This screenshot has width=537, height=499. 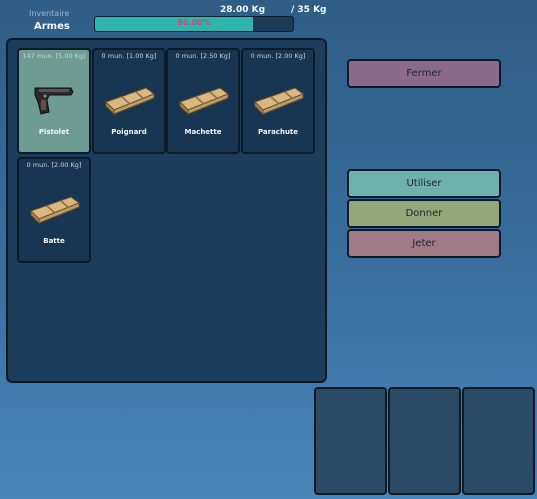 I want to click on item-slot: 147 mun. [5.00 Kg] Pistolet, so click(x=54, y=101).